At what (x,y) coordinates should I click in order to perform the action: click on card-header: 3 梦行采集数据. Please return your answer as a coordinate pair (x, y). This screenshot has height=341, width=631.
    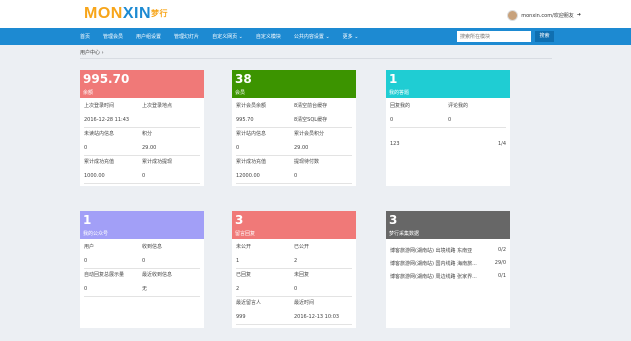
    Looking at the image, I should click on (448, 225).